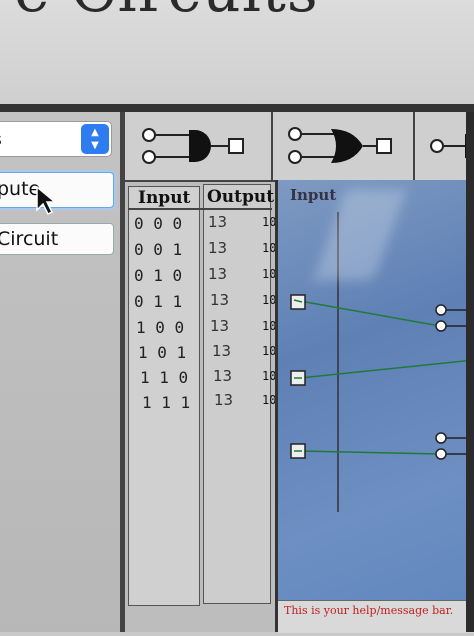 Image resolution: width=474 pixels, height=636 pixels. Describe the element at coordinates (241, 197) in the screenshot. I see `output-column-header: Output` at that location.